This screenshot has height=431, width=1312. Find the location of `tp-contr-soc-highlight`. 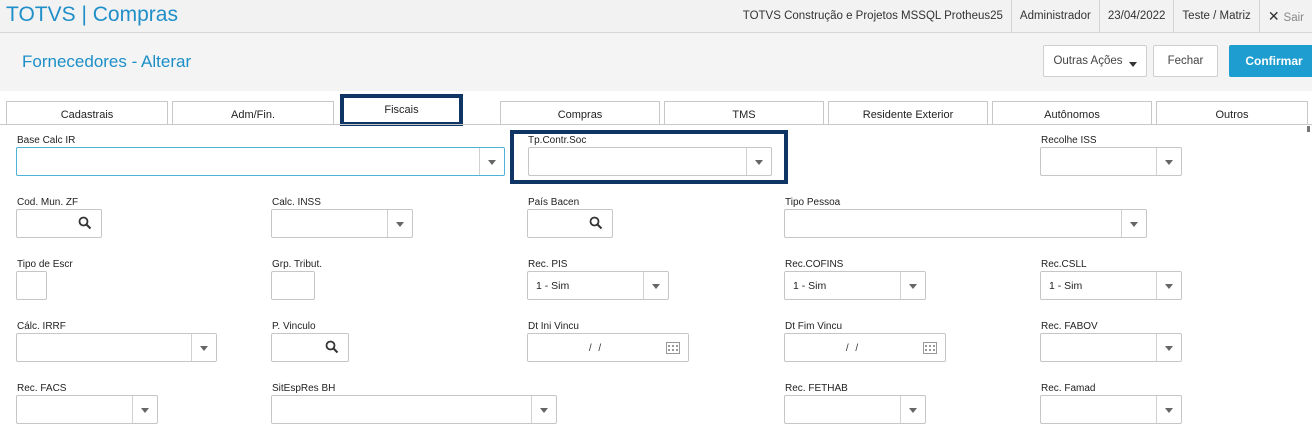

tp-contr-soc-highlight is located at coordinates (649, 157).